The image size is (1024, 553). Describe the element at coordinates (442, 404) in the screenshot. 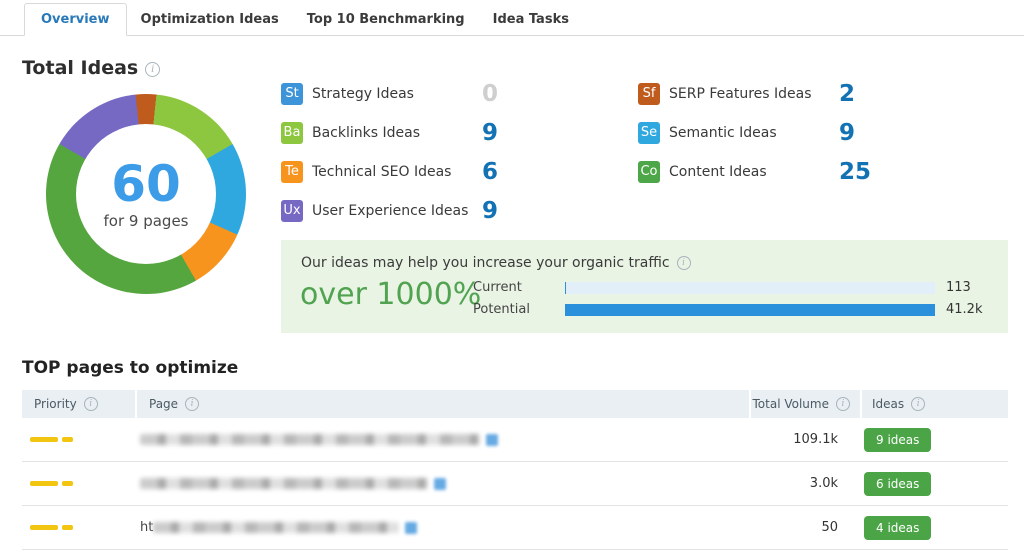

I see `column-header-page: Page i` at that location.